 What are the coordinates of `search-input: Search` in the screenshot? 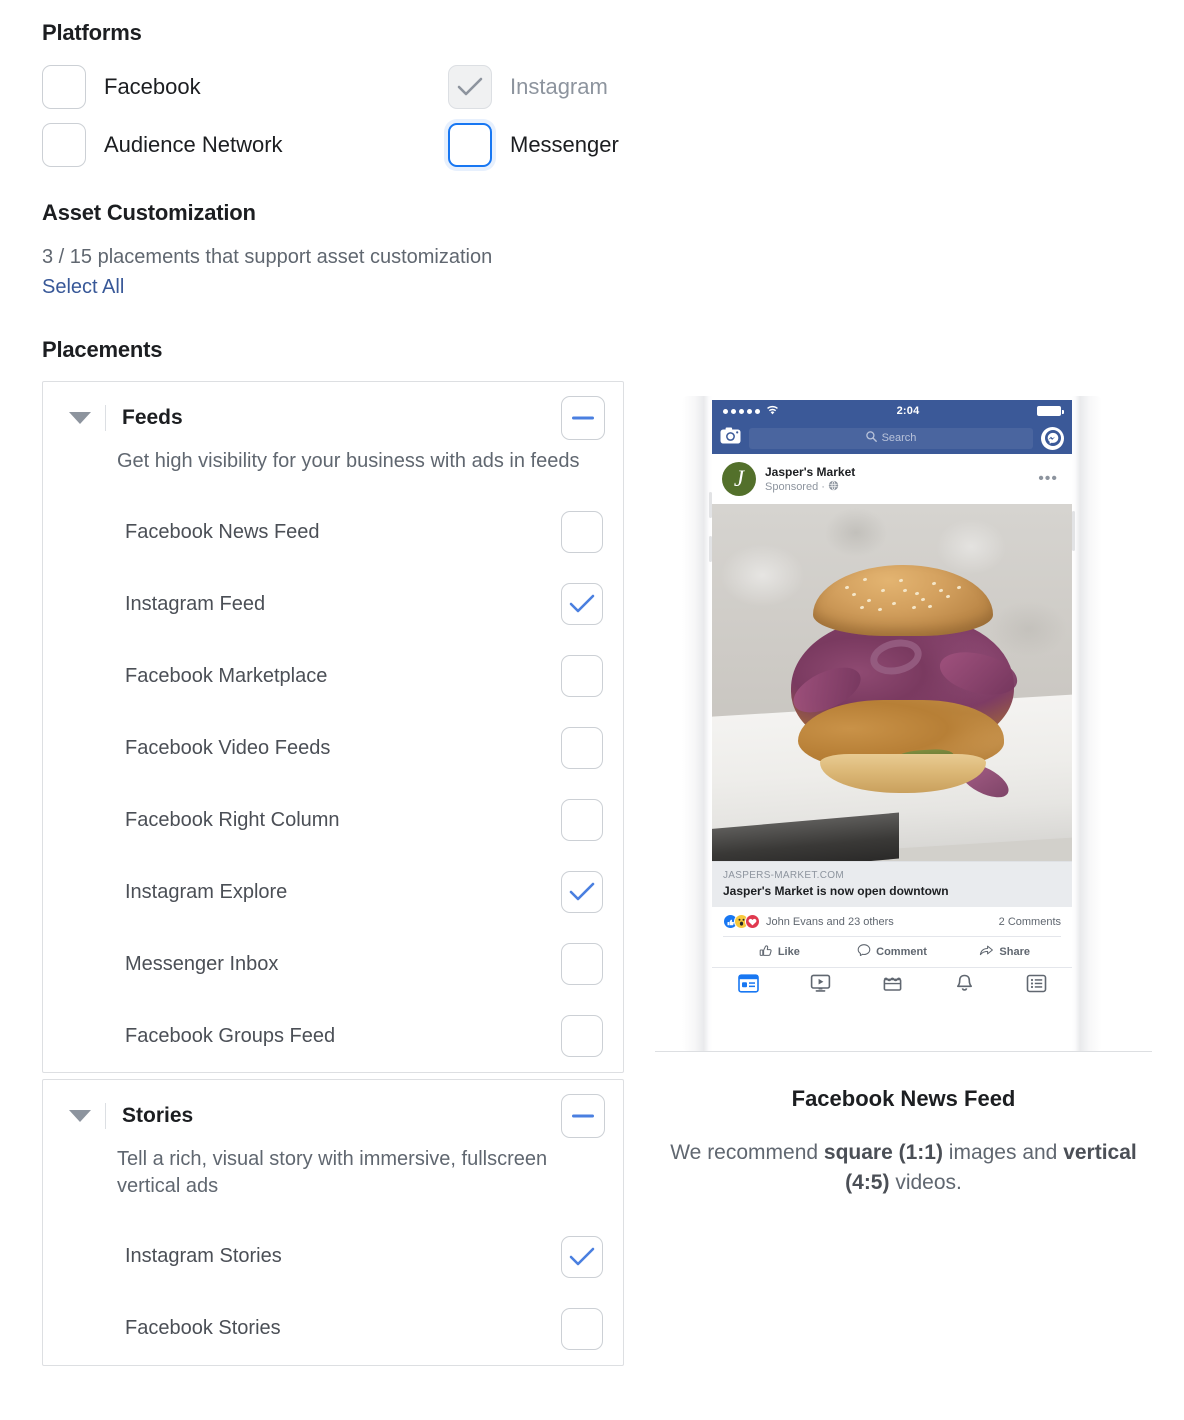 It's located at (891, 438).